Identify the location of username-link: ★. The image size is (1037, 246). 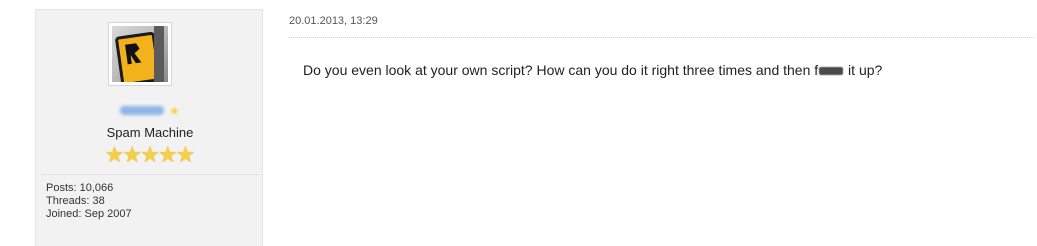
(150, 111).